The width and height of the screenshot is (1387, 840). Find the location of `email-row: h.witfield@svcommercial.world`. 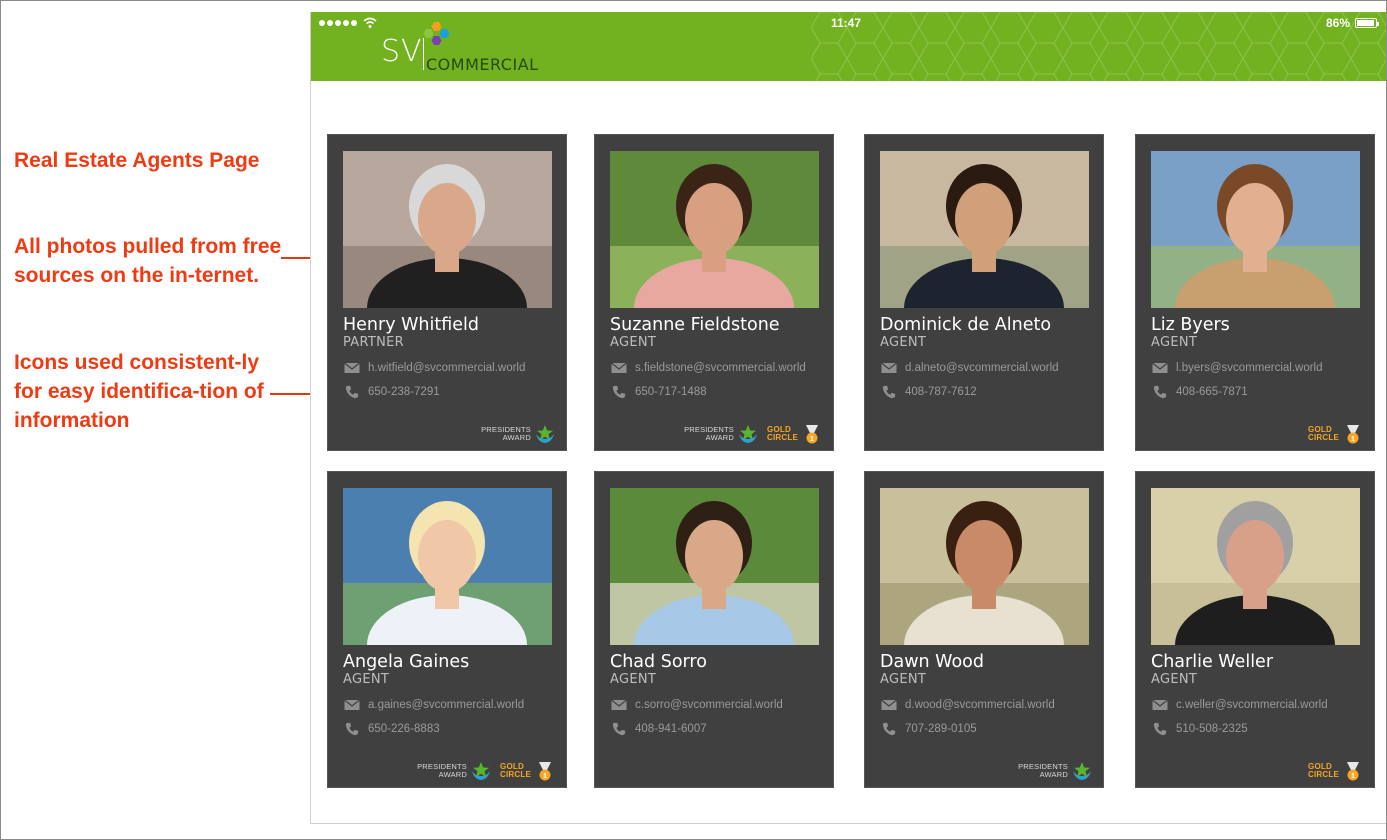

email-row: h.witfield@svcommercial.world is located at coordinates (434, 368).